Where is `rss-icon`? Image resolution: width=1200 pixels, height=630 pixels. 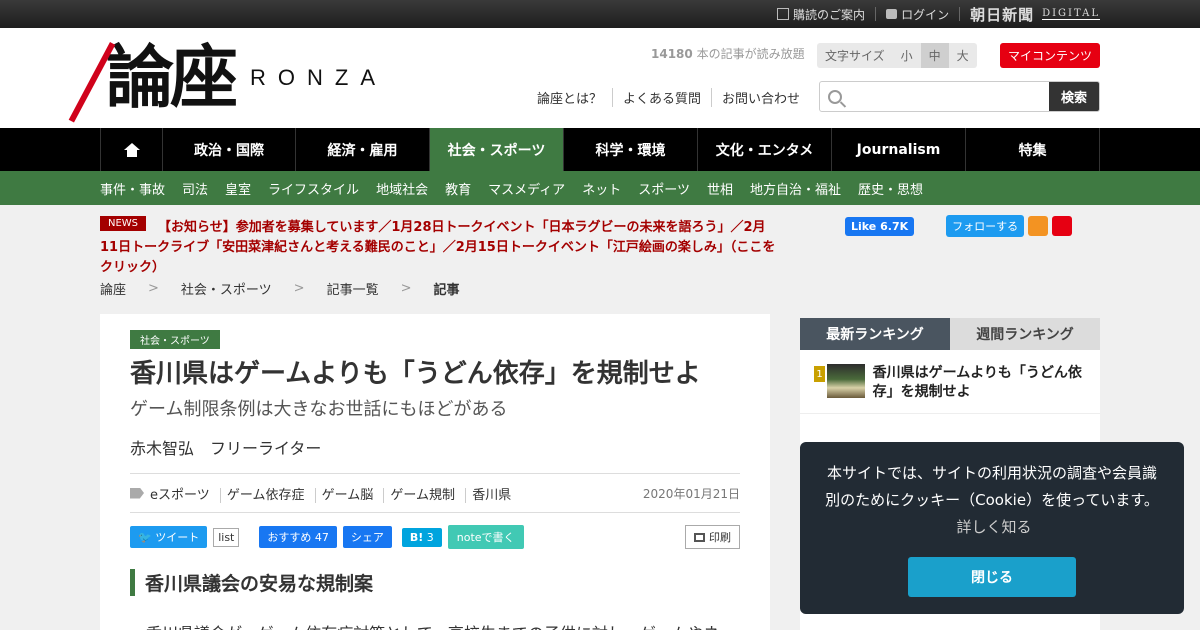
rss-icon is located at coordinates (1038, 226).